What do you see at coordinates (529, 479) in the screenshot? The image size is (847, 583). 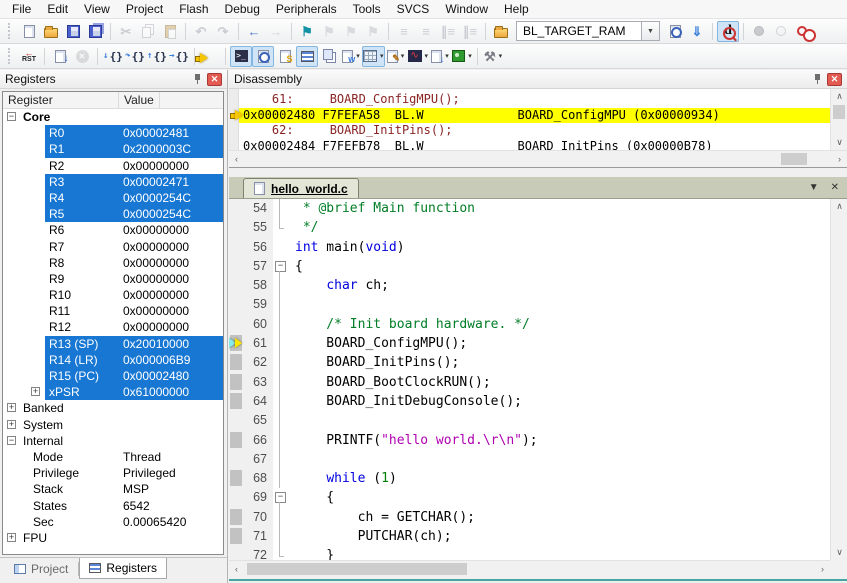 I see `code-line-68: 68 while (1)` at bounding box center [529, 479].